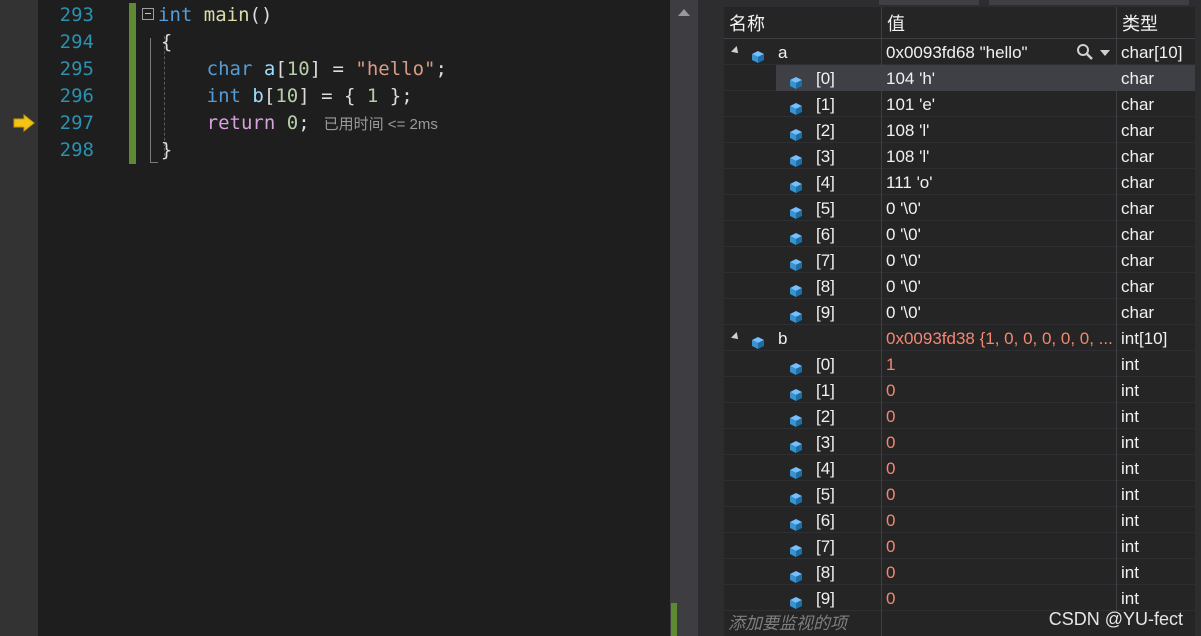 This screenshot has width=1201, height=636. What do you see at coordinates (998, 104) in the screenshot?
I see `watch-value-cell: 101 'e'` at bounding box center [998, 104].